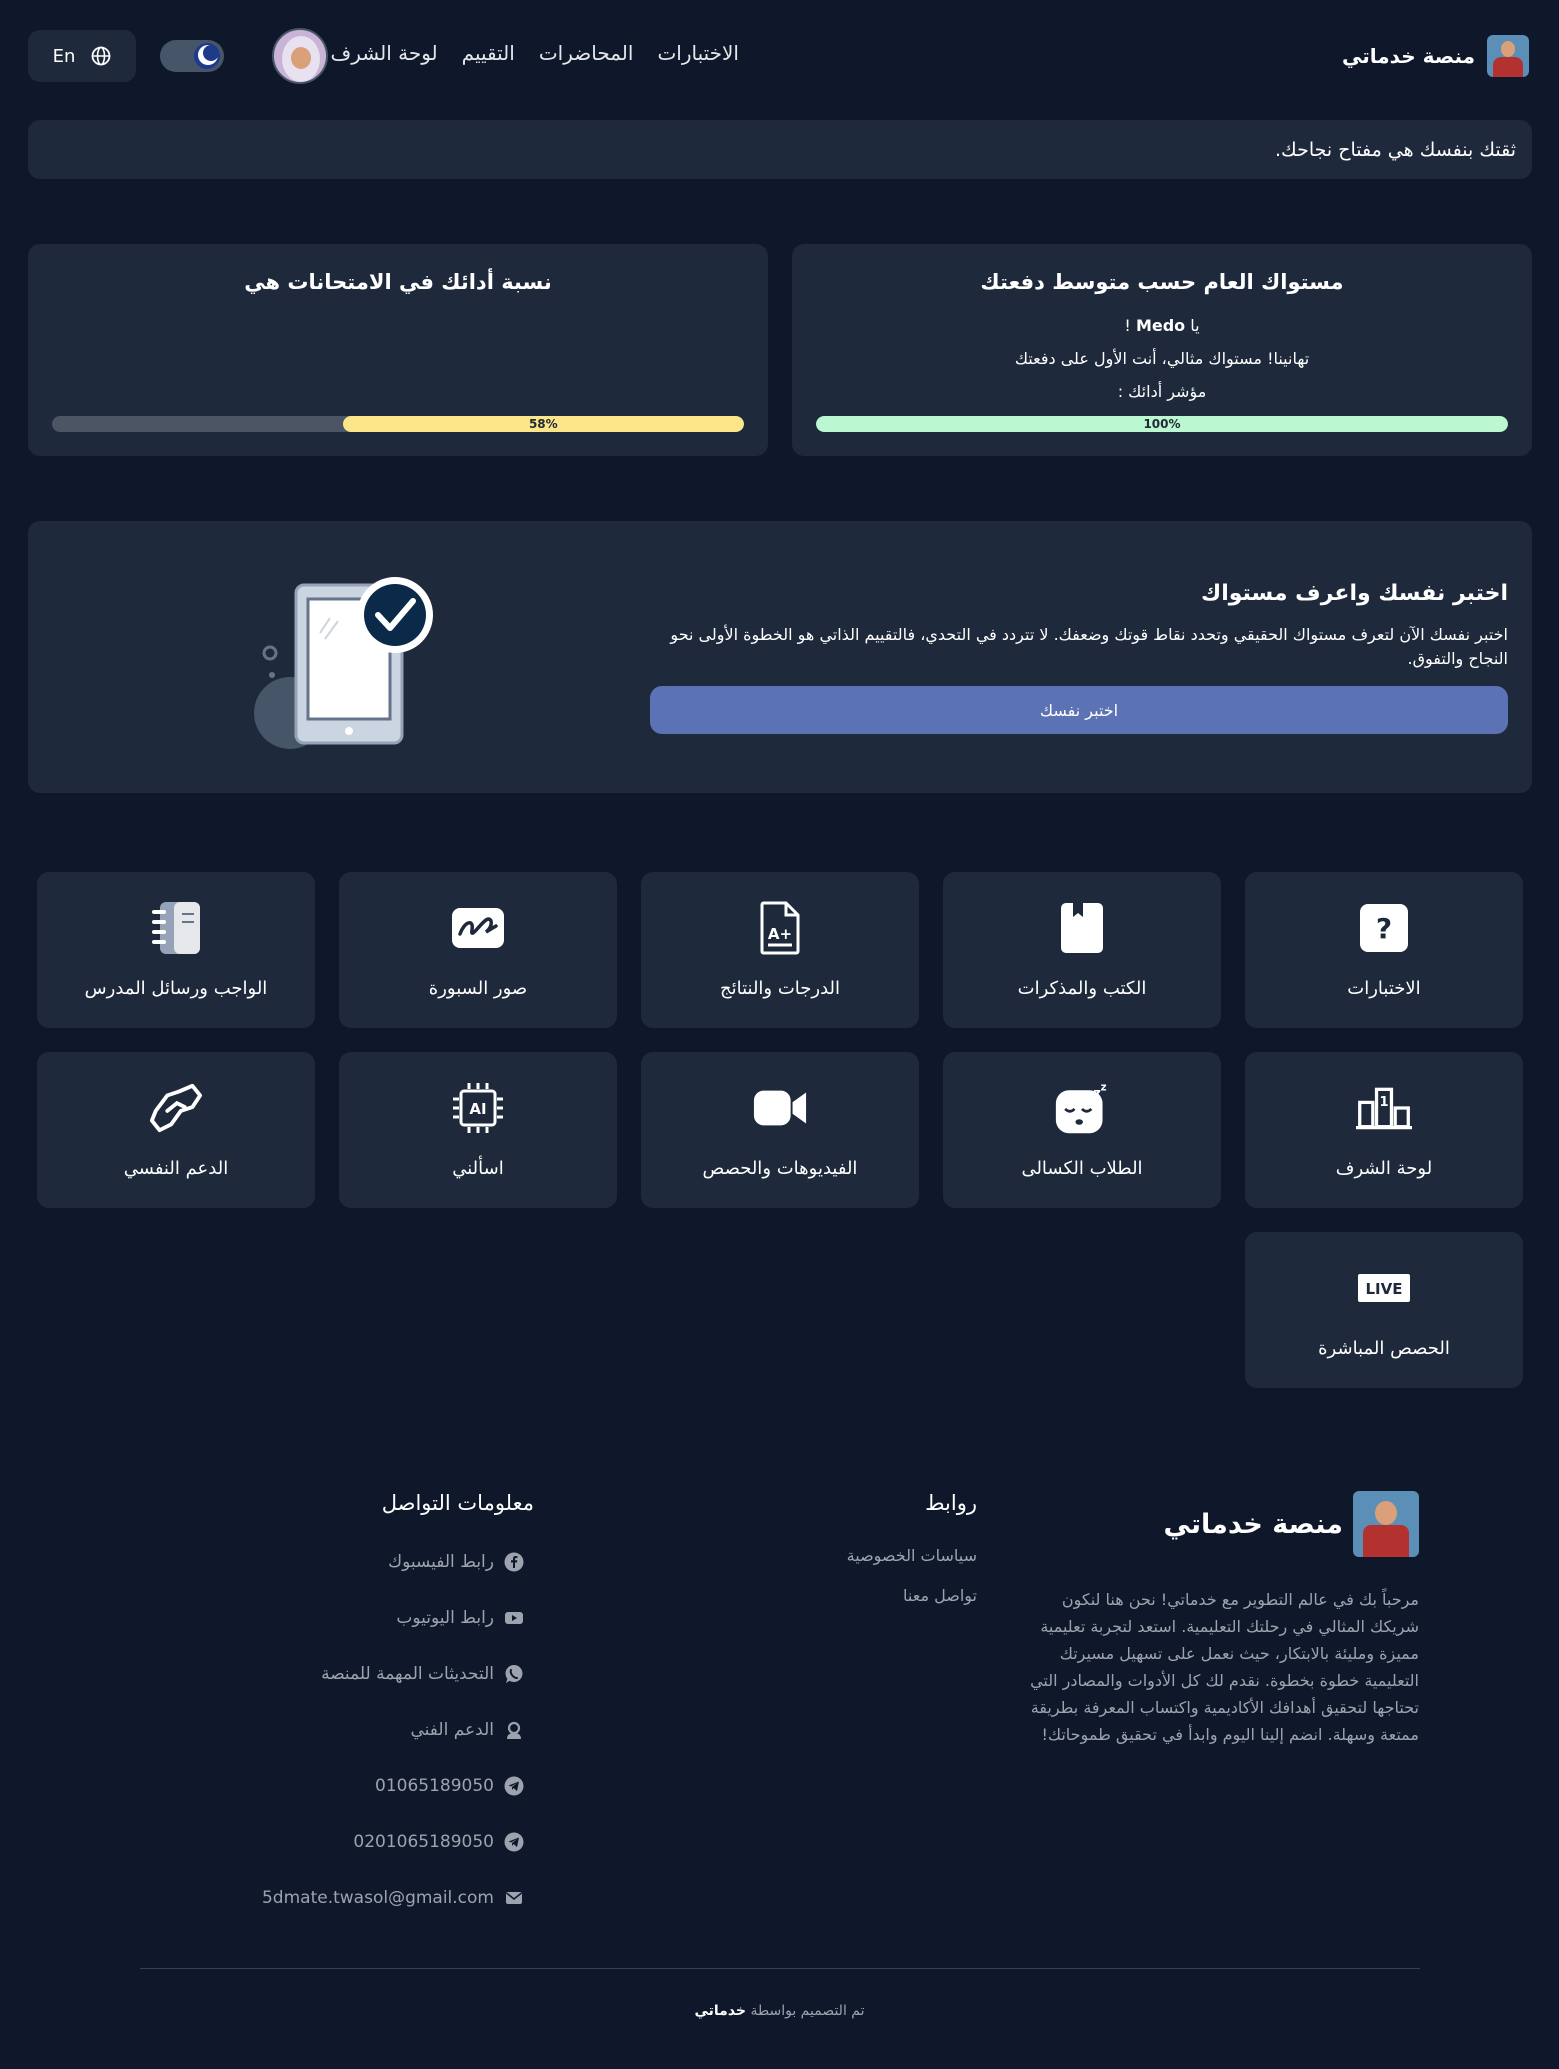 Image resolution: width=1559 pixels, height=2069 pixels. What do you see at coordinates (1253, 1524) in the screenshot?
I see `footer-brand-name: منصة خدماتي` at bounding box center [1253, 1524].